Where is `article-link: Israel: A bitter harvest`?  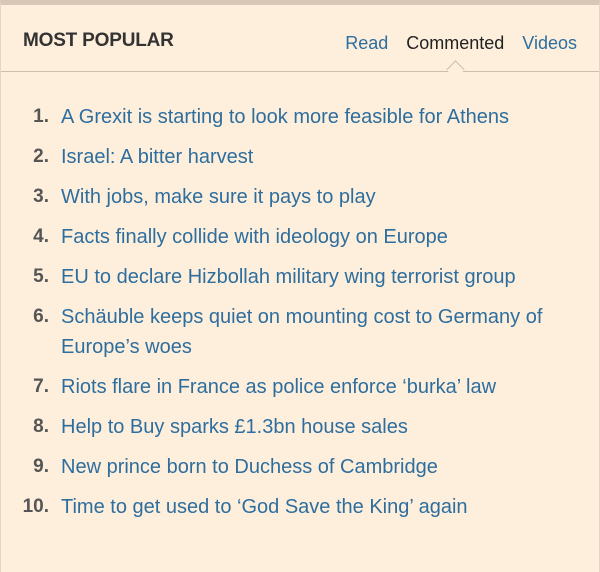
article-link: Israel: A bitter harvest is located at coordinates (321, 157).